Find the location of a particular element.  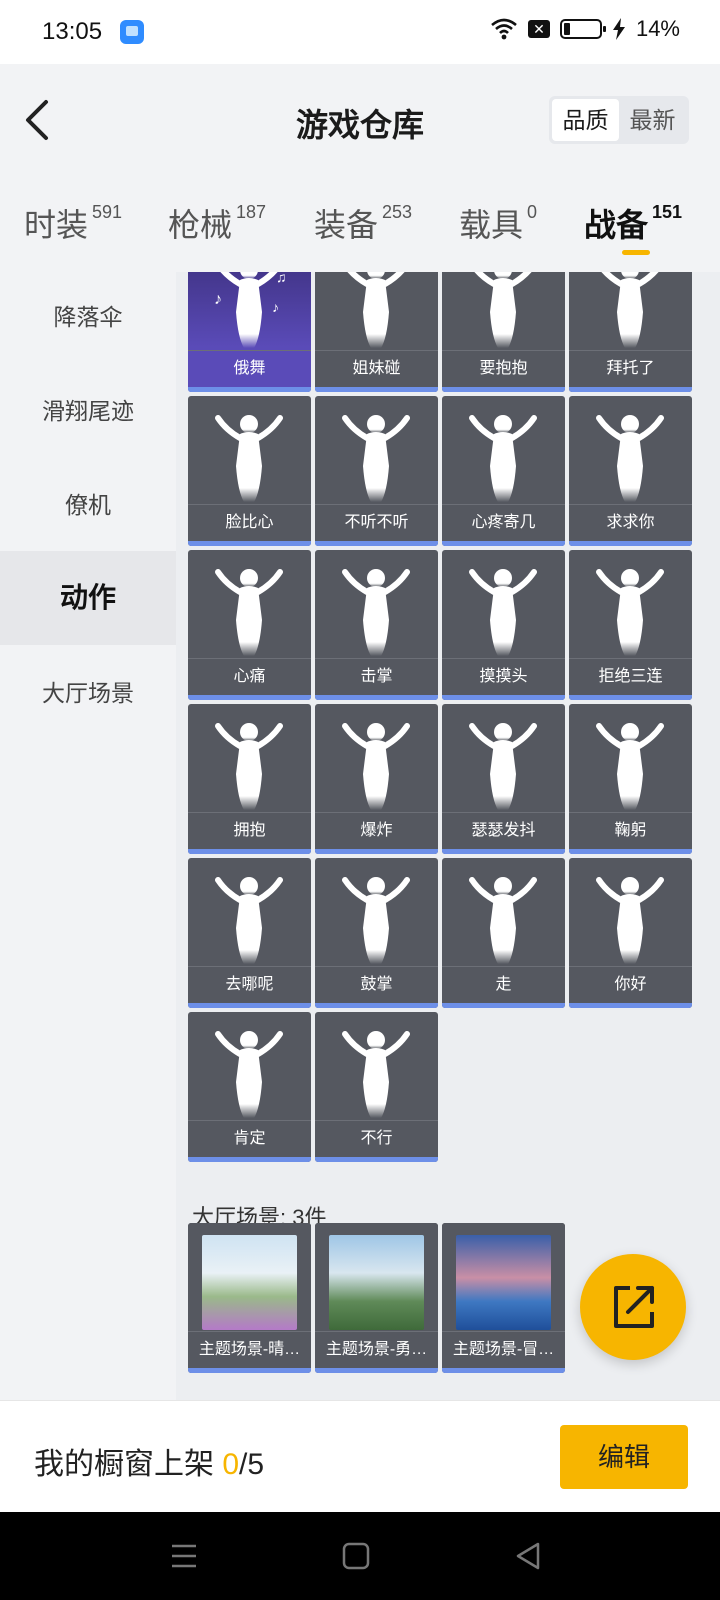

tab-label: 装备 is located at coordinates (346, 225).